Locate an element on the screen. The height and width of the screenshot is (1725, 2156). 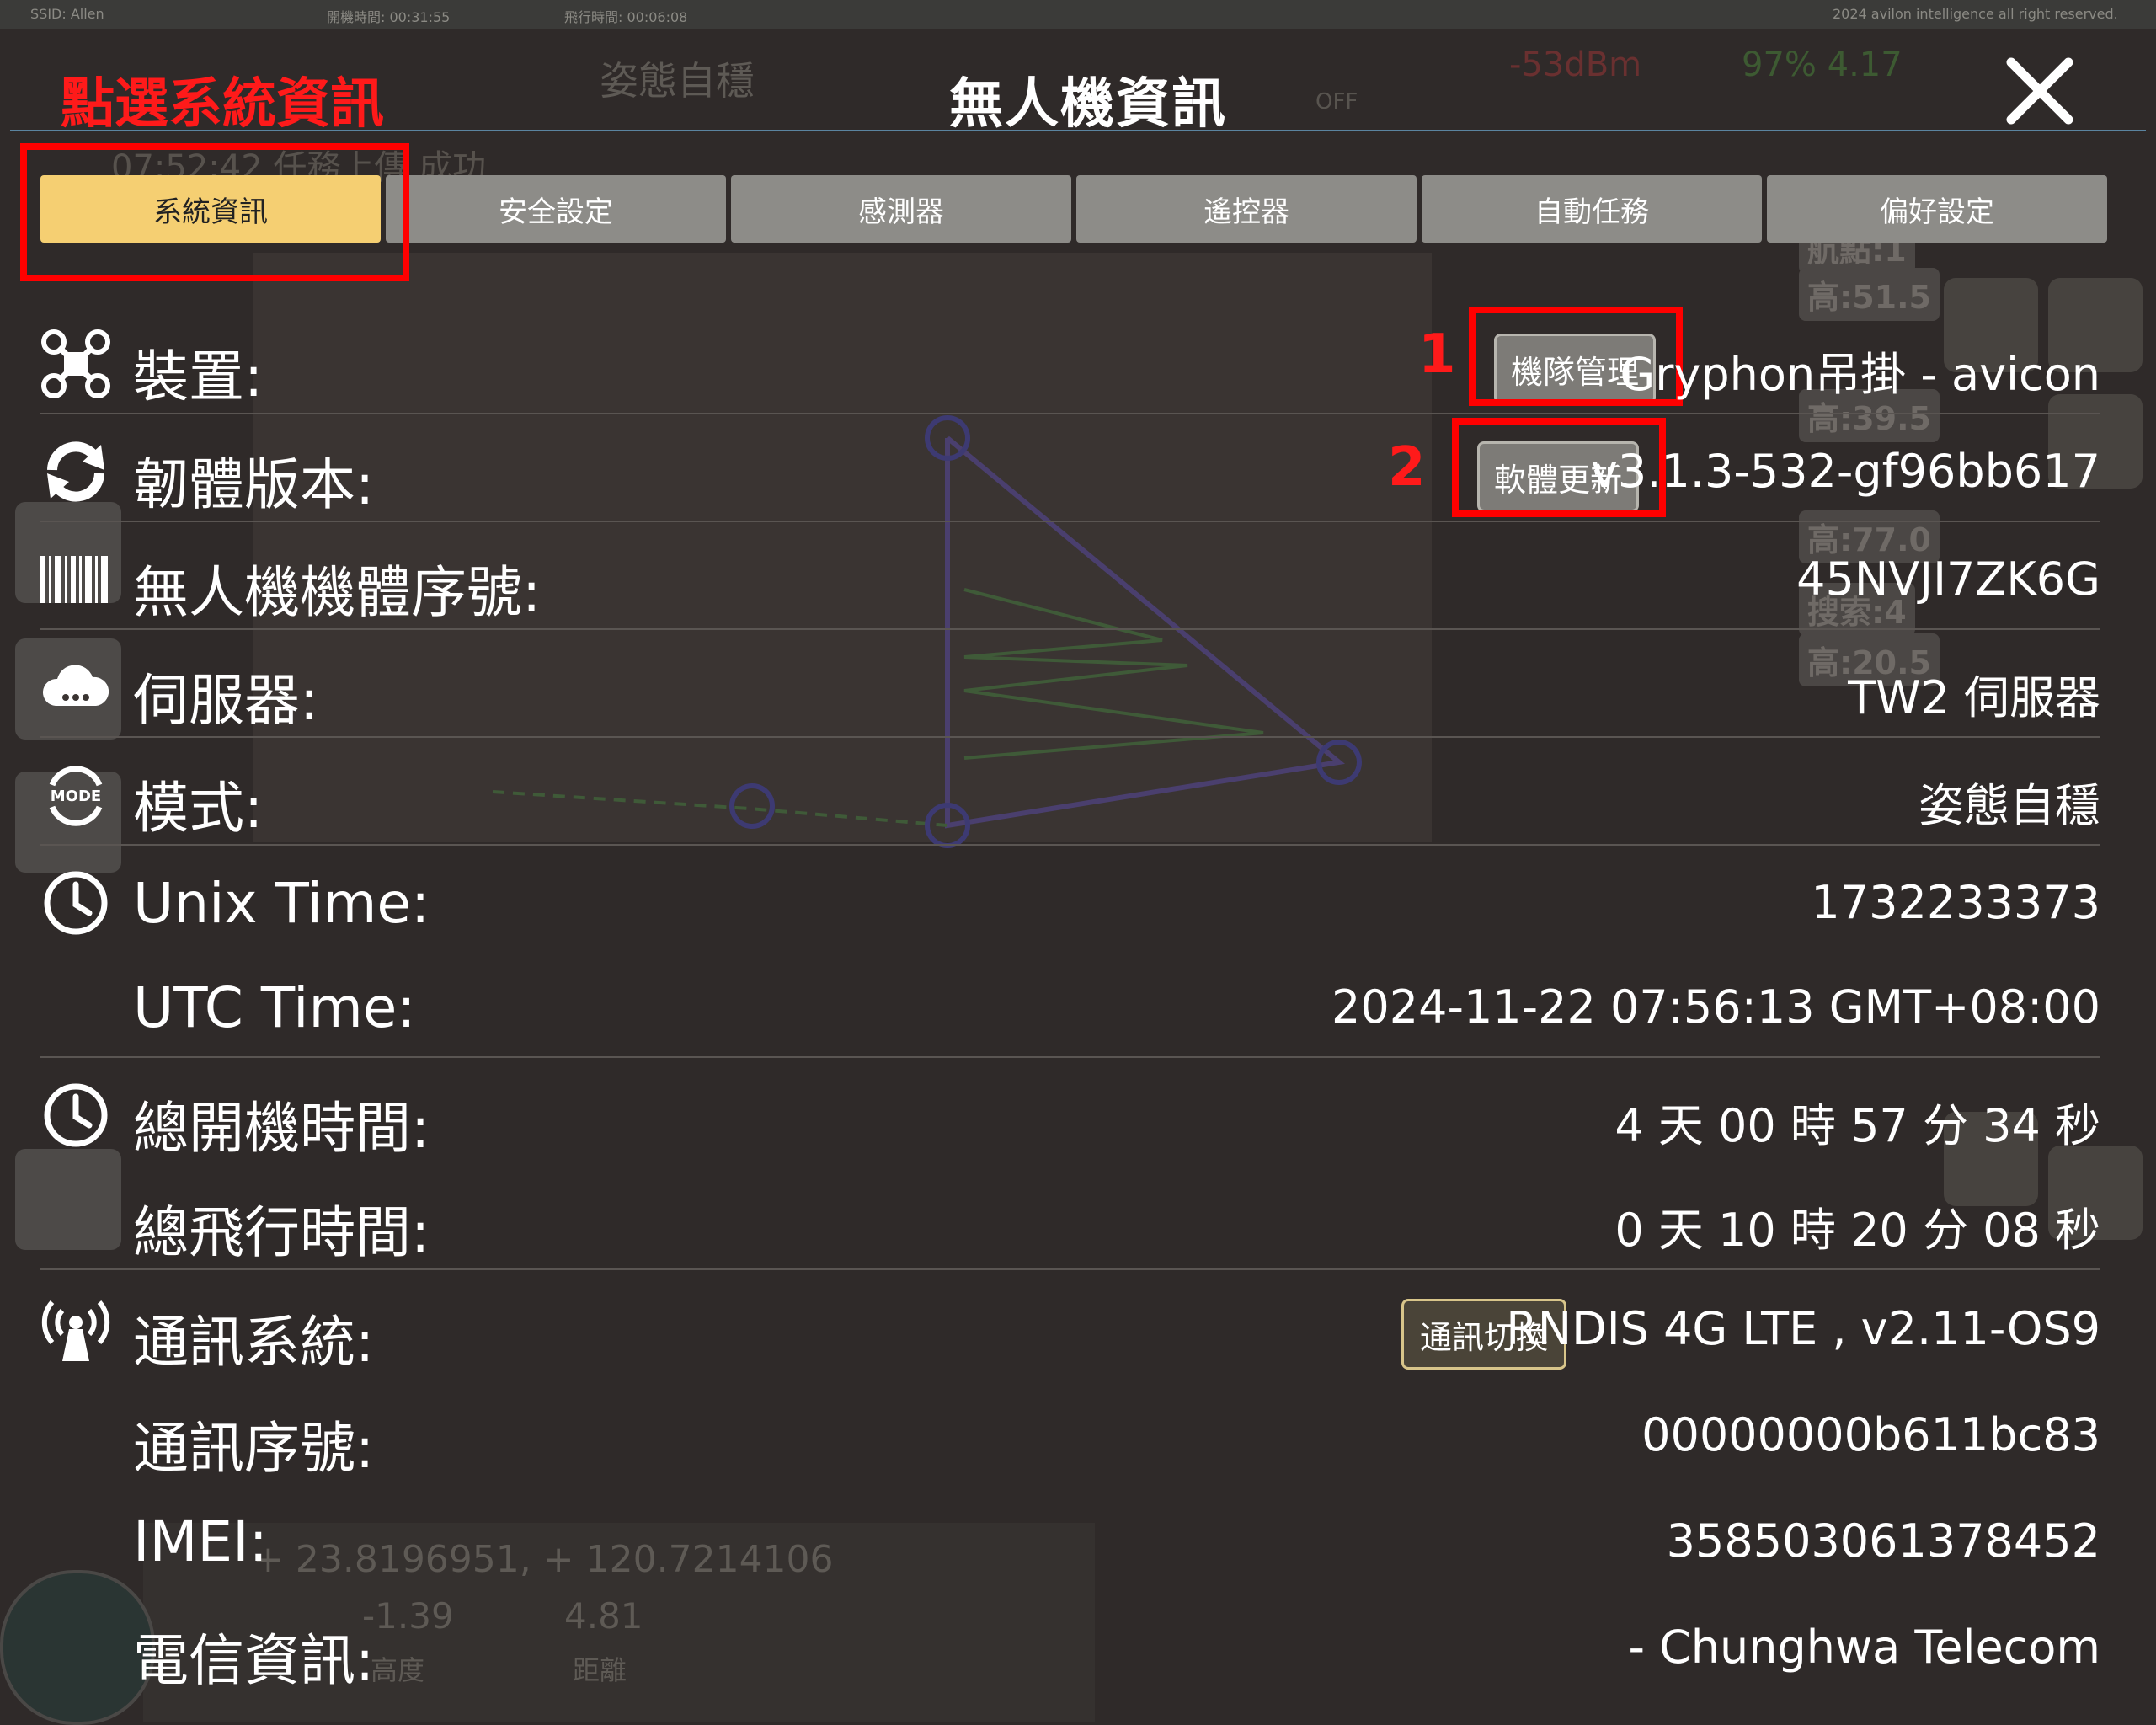
close-button is located at coordinates (2040, 91).